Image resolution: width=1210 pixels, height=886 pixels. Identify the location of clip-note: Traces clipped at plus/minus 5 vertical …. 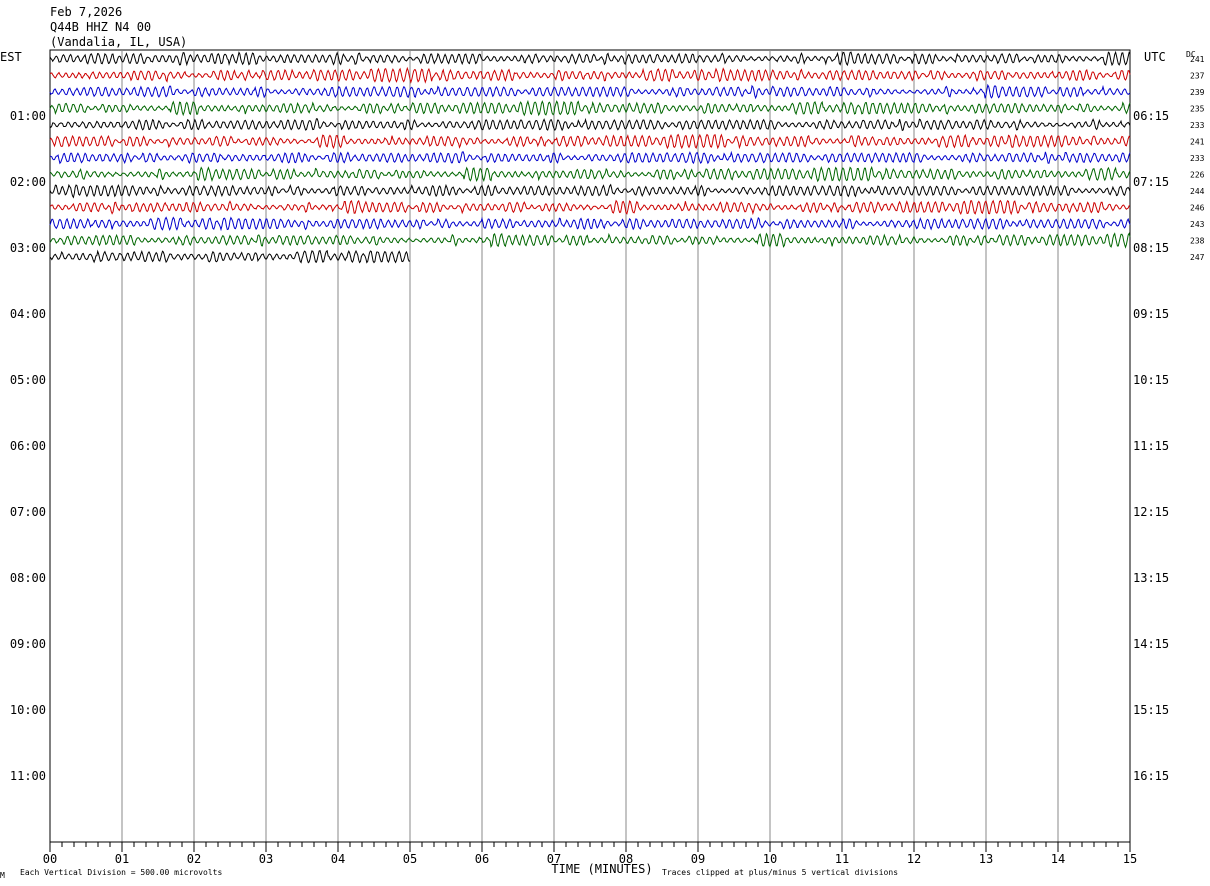
(780, 872).